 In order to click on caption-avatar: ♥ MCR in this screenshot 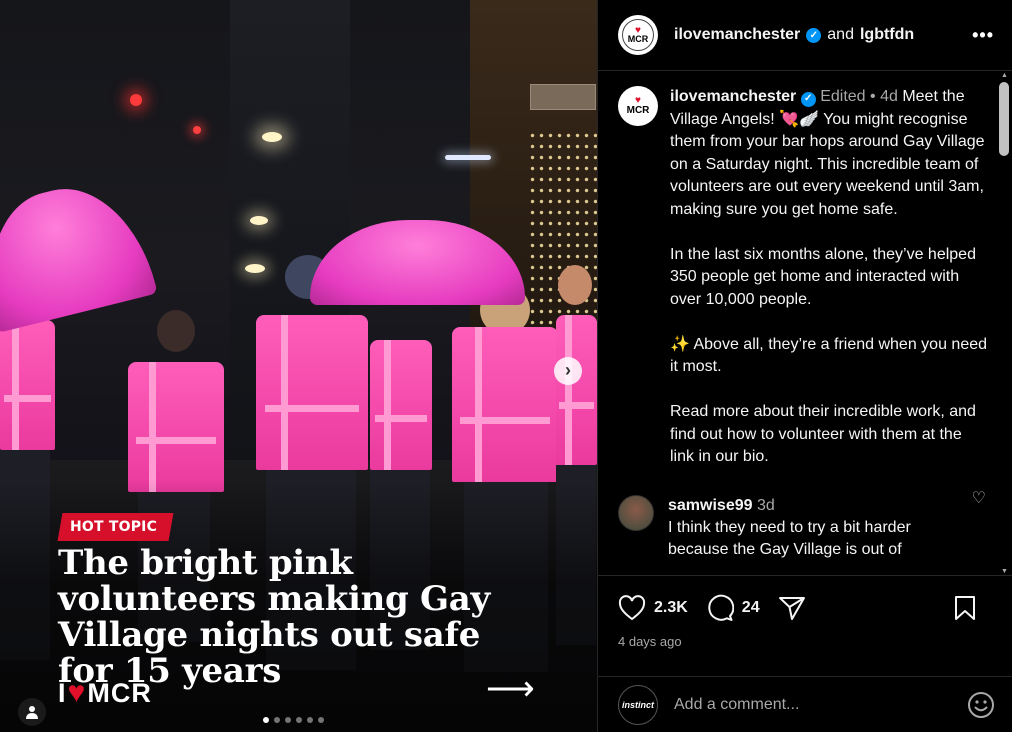, I will do `click(638, 106)`.